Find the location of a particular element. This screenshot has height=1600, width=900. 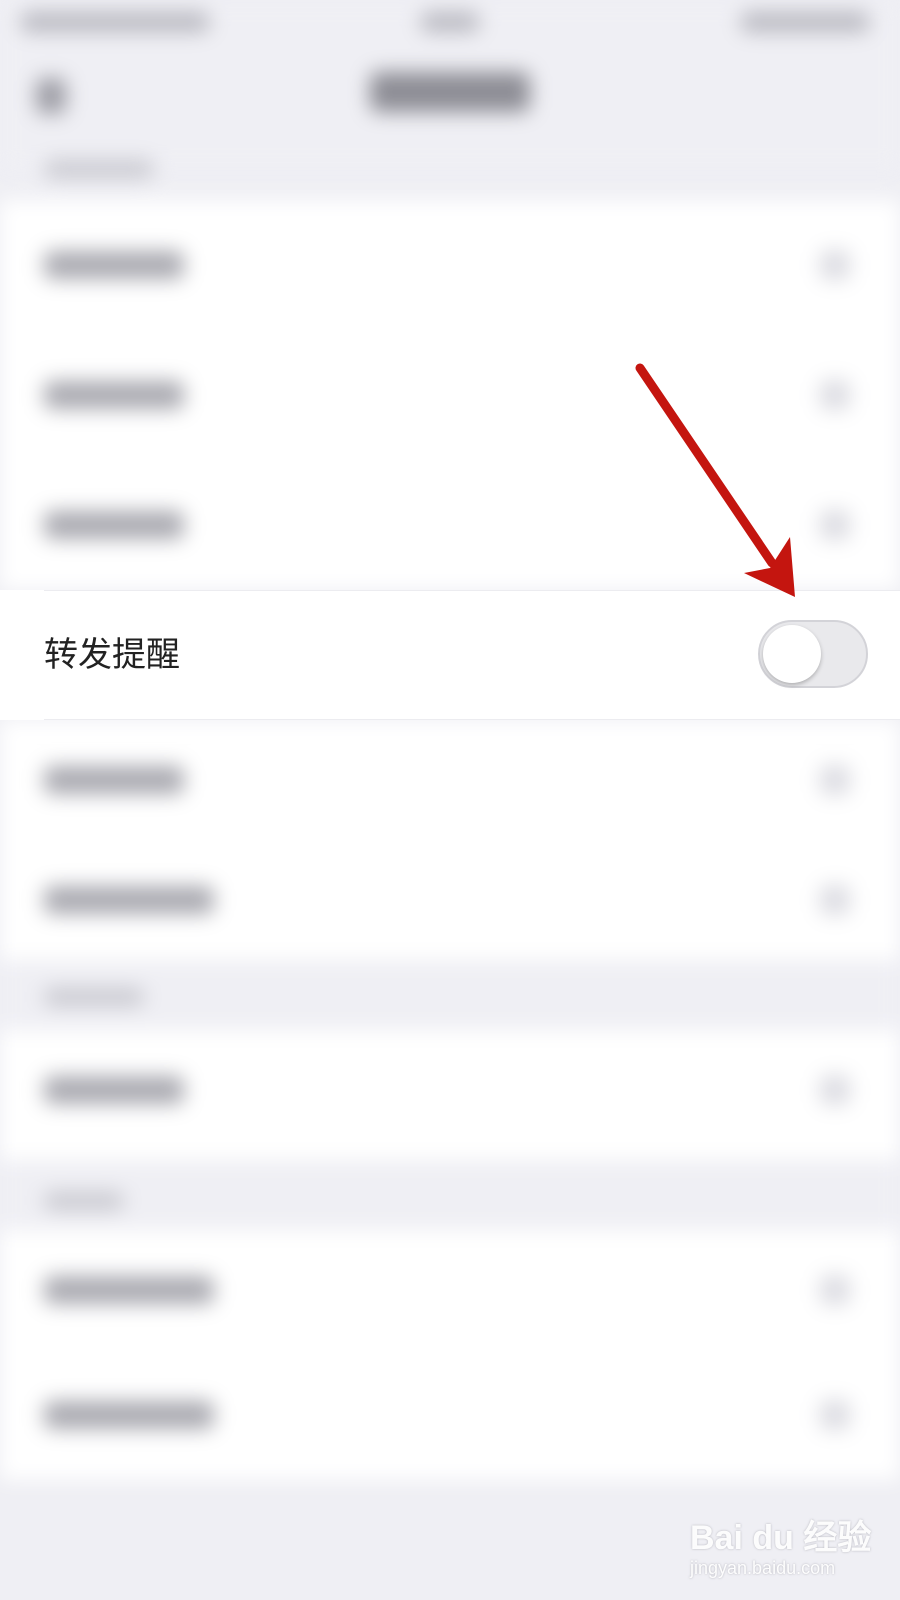

watermark-logo-text: Bai du 经验 is located at coordinates (781, 1538).